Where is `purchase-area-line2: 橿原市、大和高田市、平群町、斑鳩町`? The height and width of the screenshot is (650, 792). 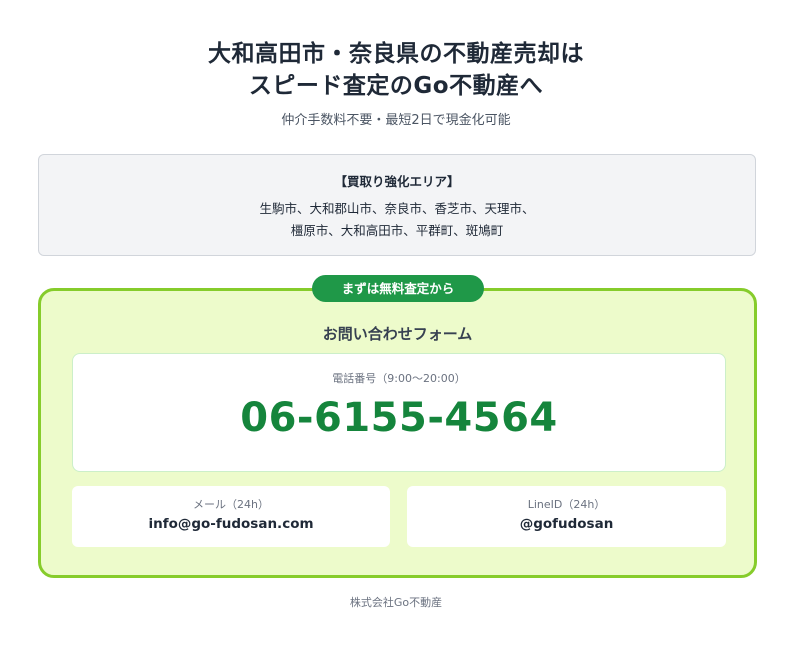 purchase-area-line2: 橿原市、大和高田市、平群町、斑鳩町 is located at coordinates (397, 230).